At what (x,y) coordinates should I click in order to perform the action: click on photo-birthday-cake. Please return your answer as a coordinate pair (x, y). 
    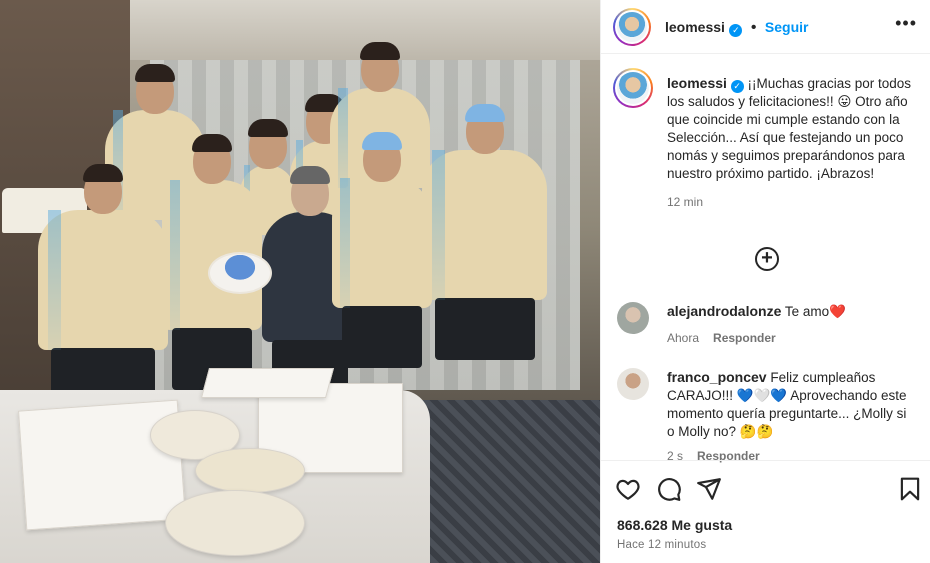
    Looking at the image, I should click on (240, 273).